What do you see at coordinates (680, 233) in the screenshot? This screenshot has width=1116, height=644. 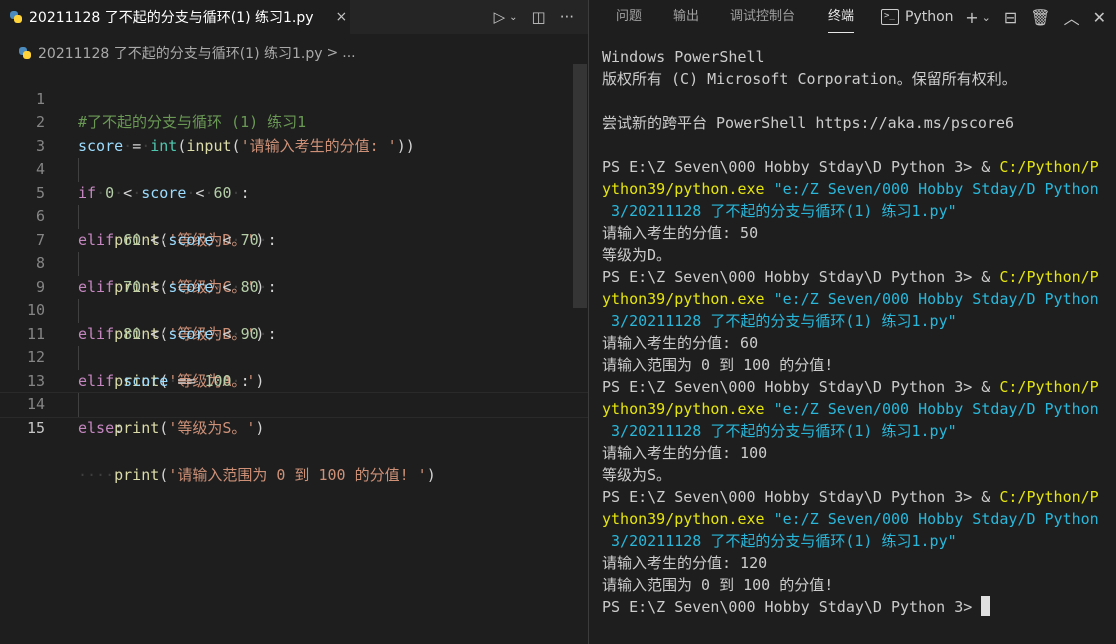 I see `terminal-t: 请输入考生的分值: 50` at bounding box center [680, 233].